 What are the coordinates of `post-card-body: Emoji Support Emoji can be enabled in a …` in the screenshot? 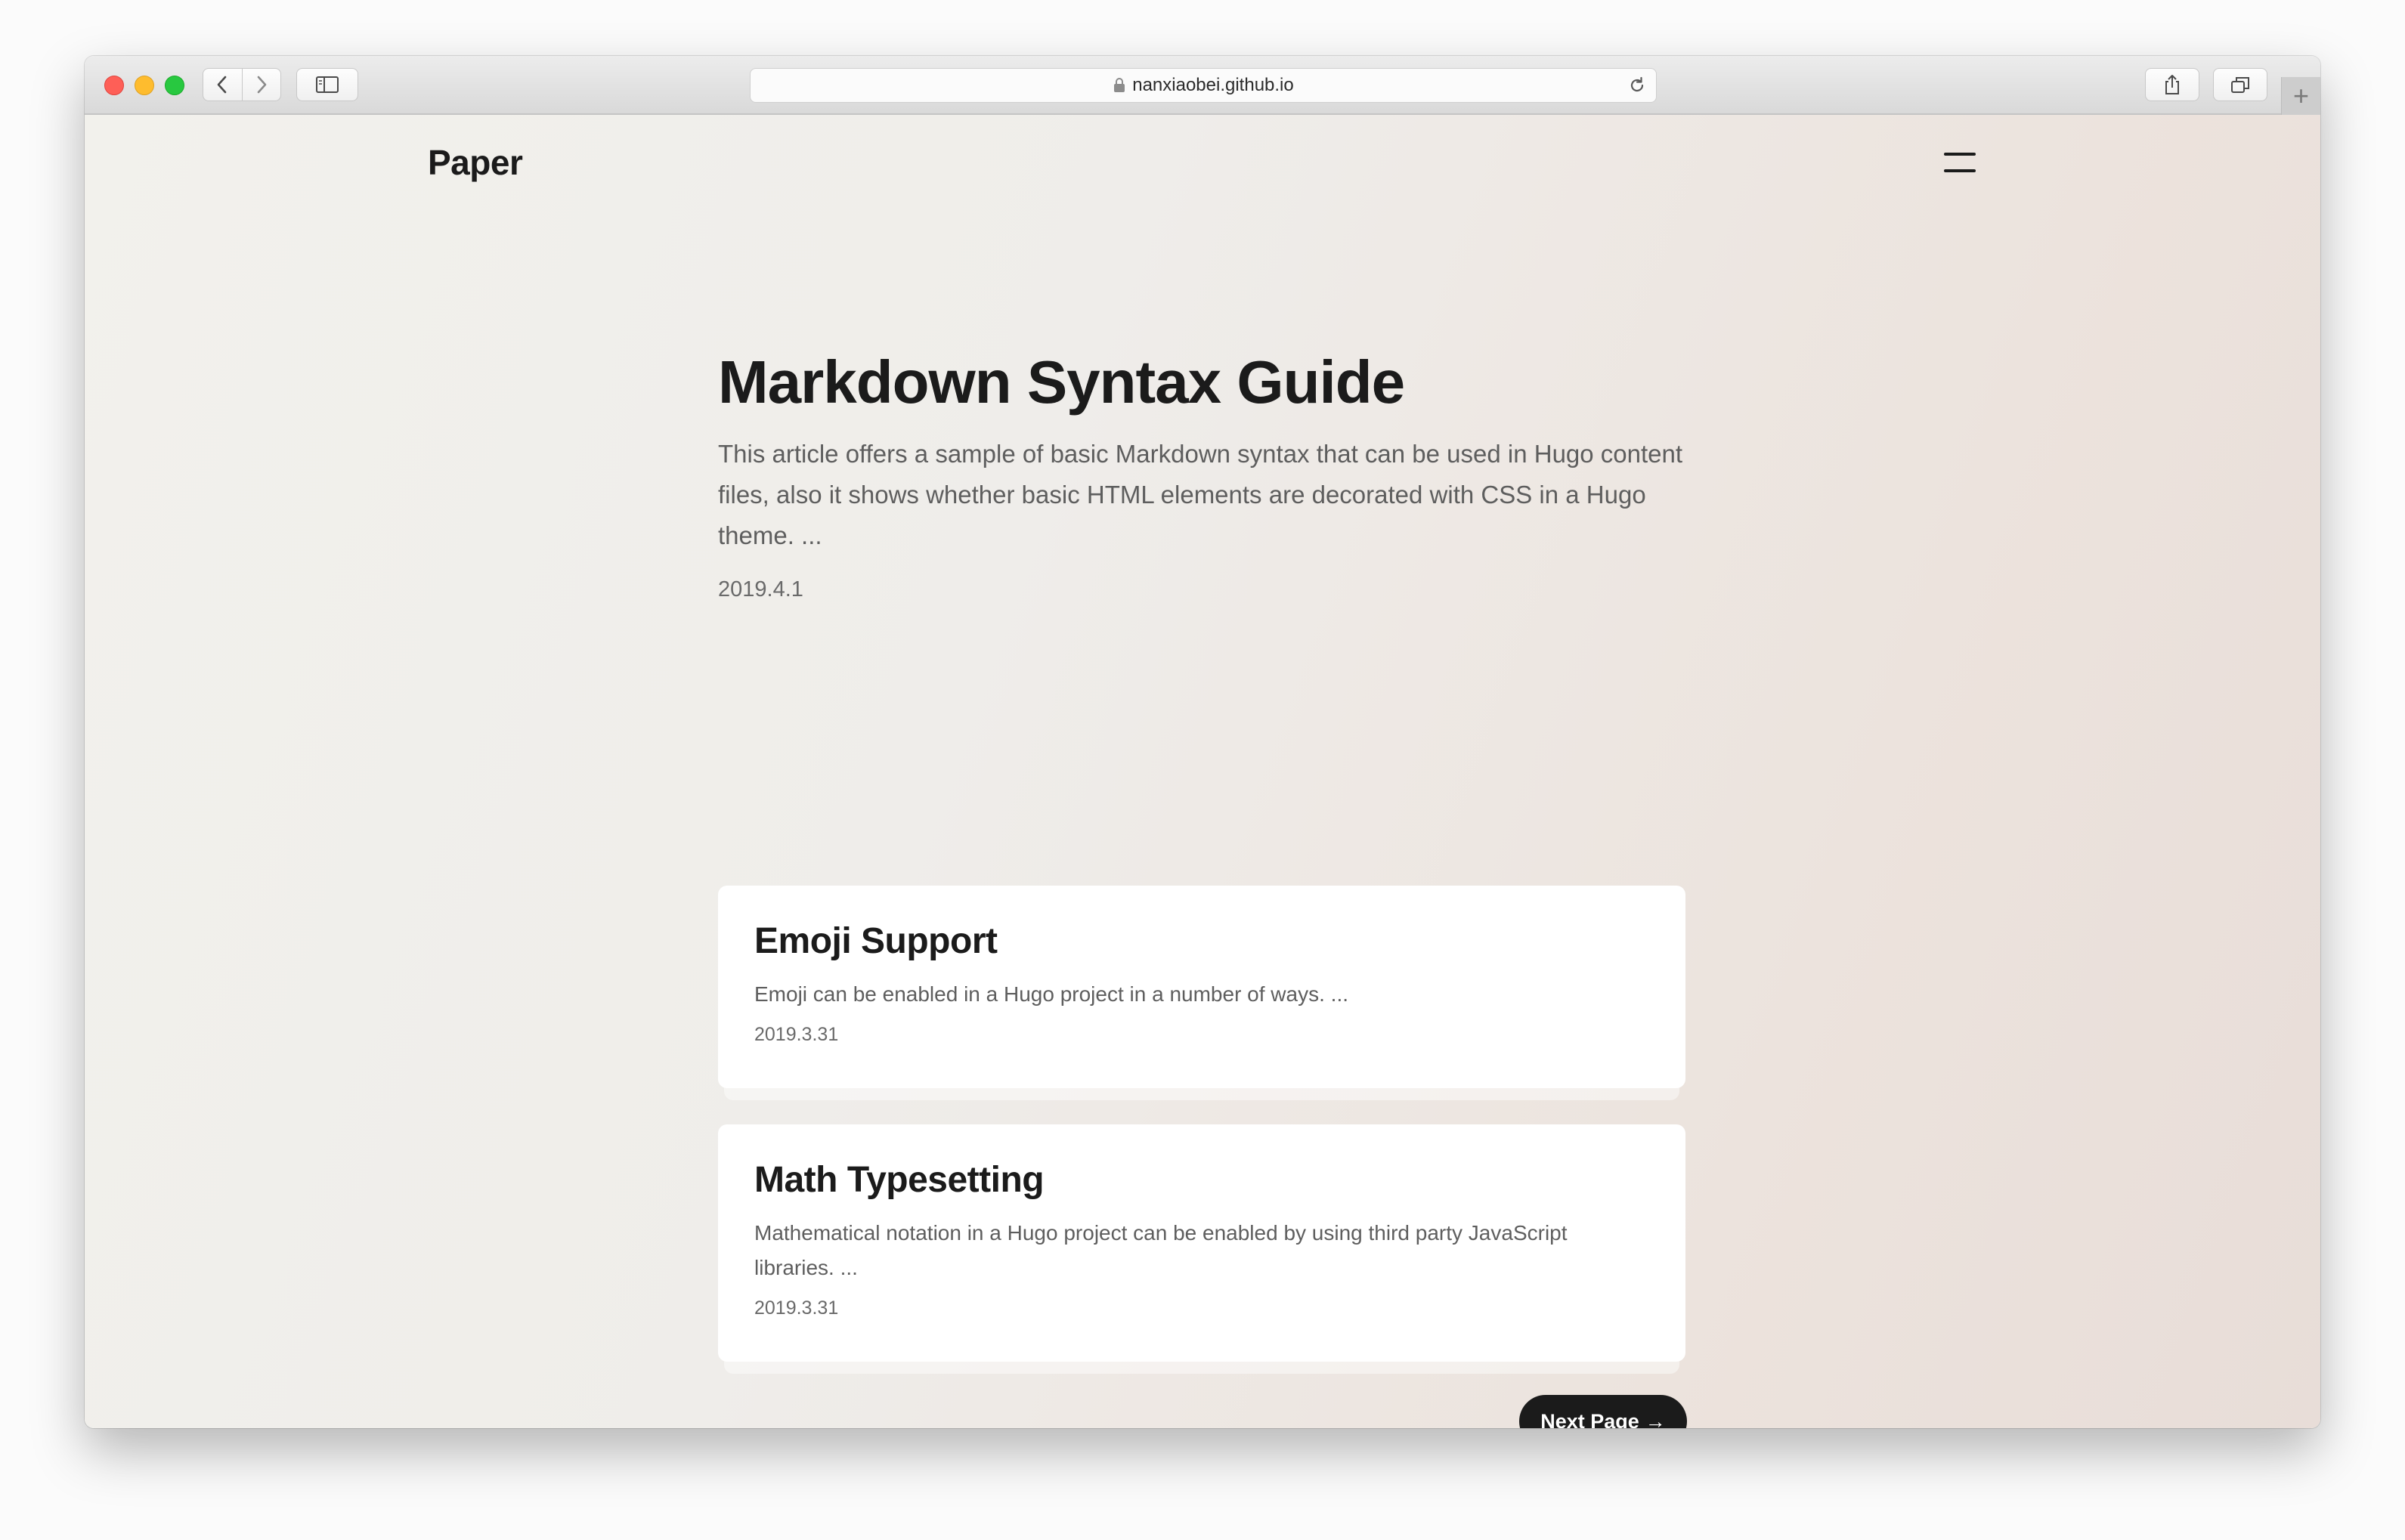 It's located at (1201, 987).